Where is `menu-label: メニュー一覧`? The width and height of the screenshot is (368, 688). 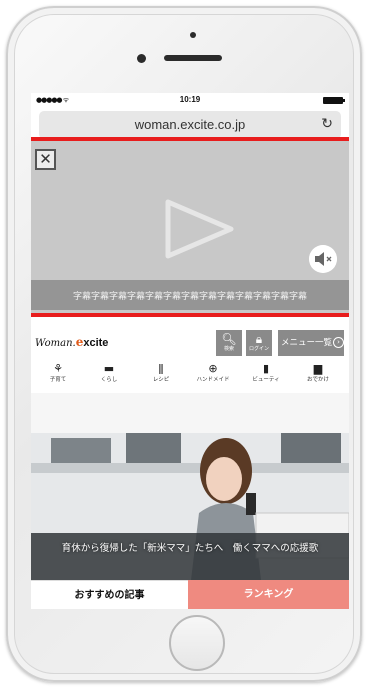 menu-label: メニュー一覧 is located at coordinates (307, 343).